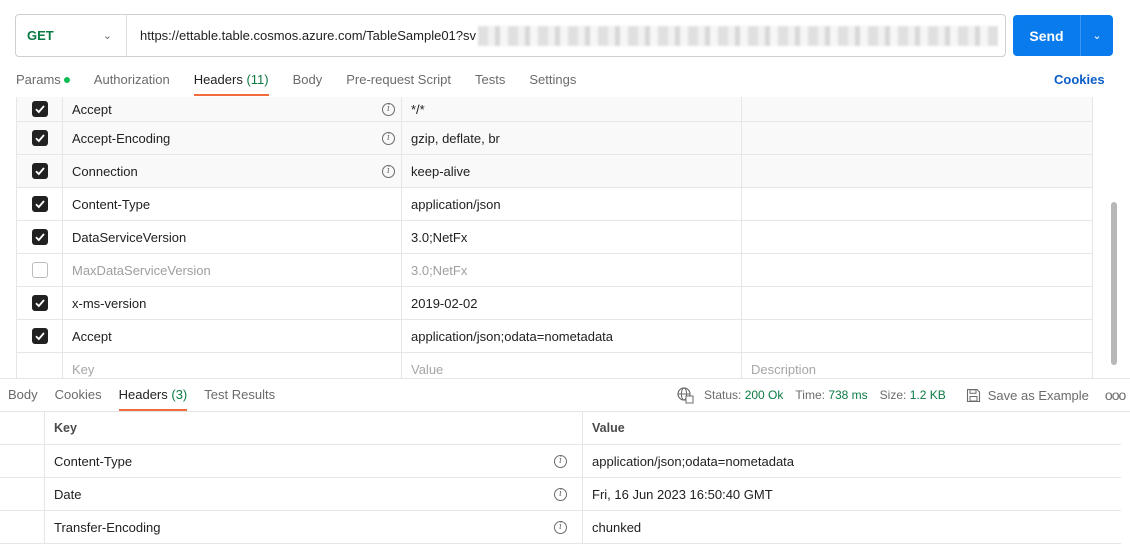 This screenshot has width=1130, height=545. I want to click on response-header-value: application/json;odata=nometadata, so click(693, 461).